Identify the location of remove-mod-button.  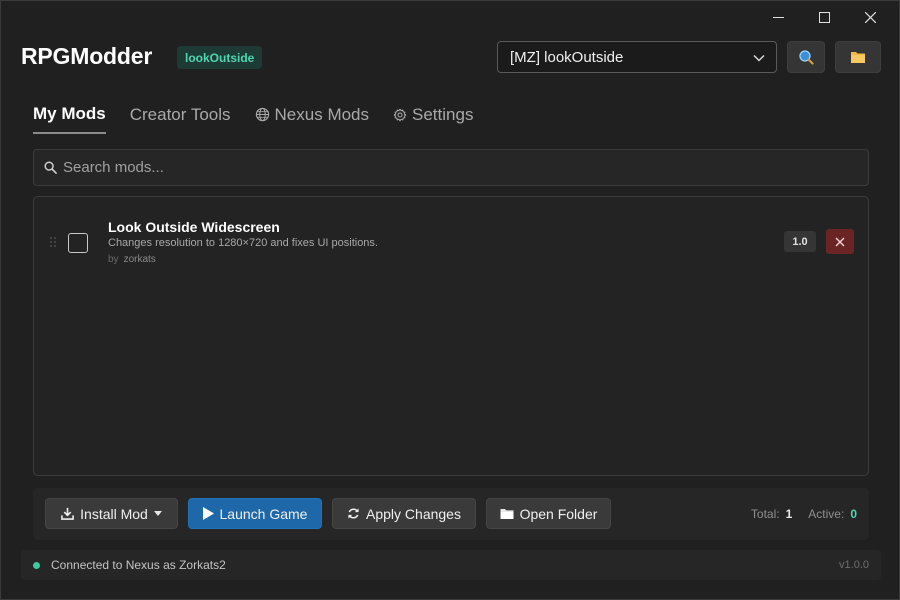
(840, 241).